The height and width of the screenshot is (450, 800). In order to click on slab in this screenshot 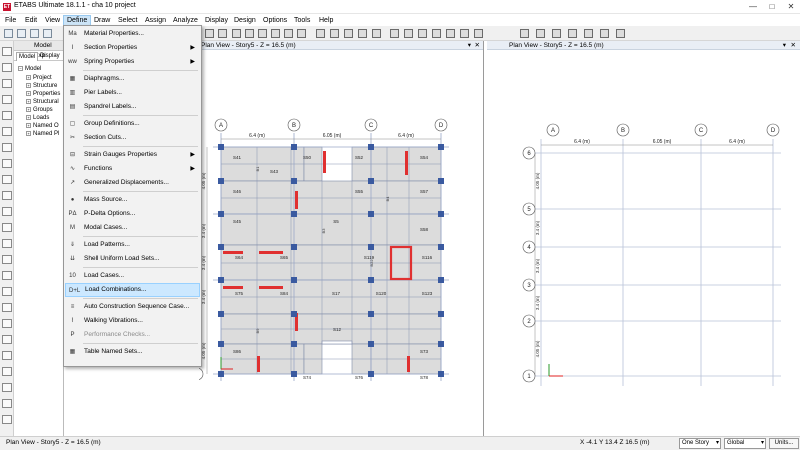, I will do `click(331, 262)`.